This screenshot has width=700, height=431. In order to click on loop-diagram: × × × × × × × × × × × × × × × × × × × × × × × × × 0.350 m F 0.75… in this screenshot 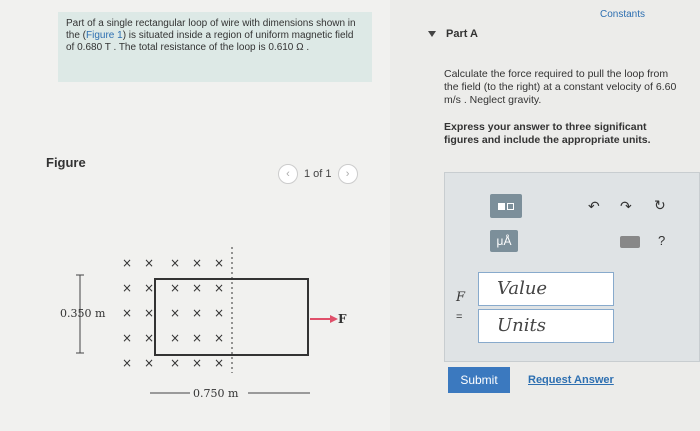, I will do `click(203, 323)`.